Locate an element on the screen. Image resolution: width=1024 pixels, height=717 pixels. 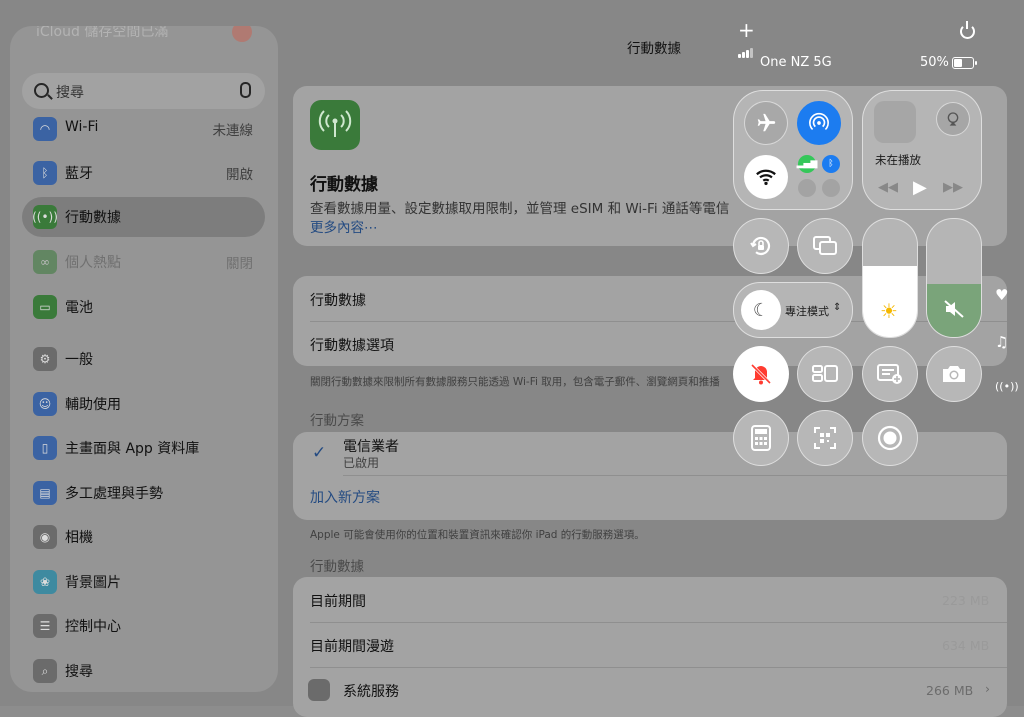
cellular-antenna-icon is located at coordinates (335, 125).